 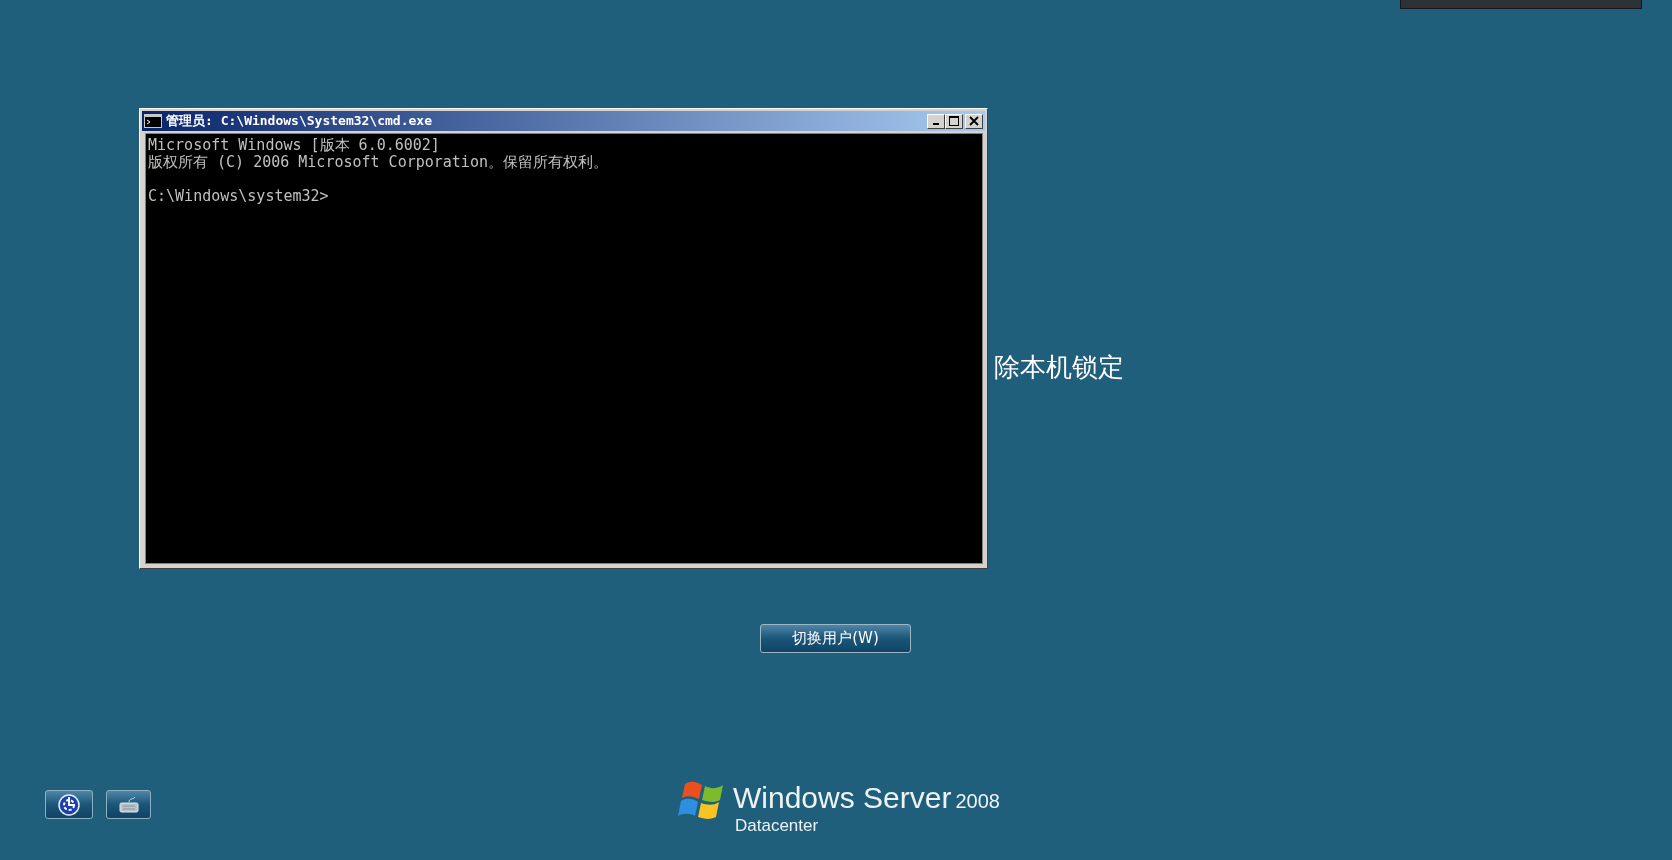 I want to click on close-button, so click(x=974, y=121).